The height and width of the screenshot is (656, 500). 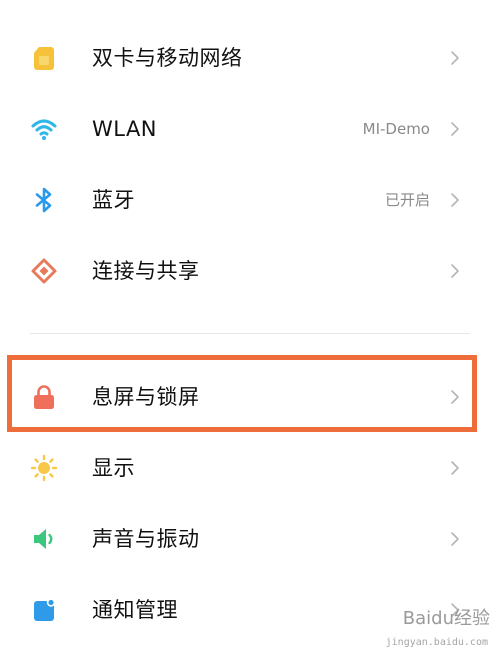 What do you see at coordinates (396, 129) in the screenshot?
I see `wlan-network-name: MI-Demo` at bounding box center [396, 129].